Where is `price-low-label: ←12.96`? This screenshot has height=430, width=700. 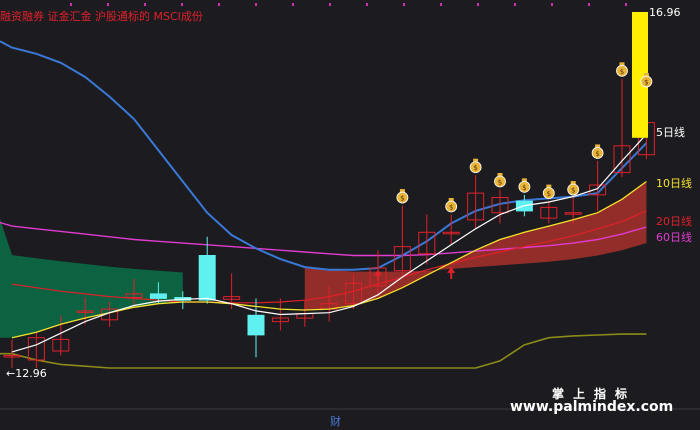 price-low-label: ←12.96 is located at coordinates (26, 373).